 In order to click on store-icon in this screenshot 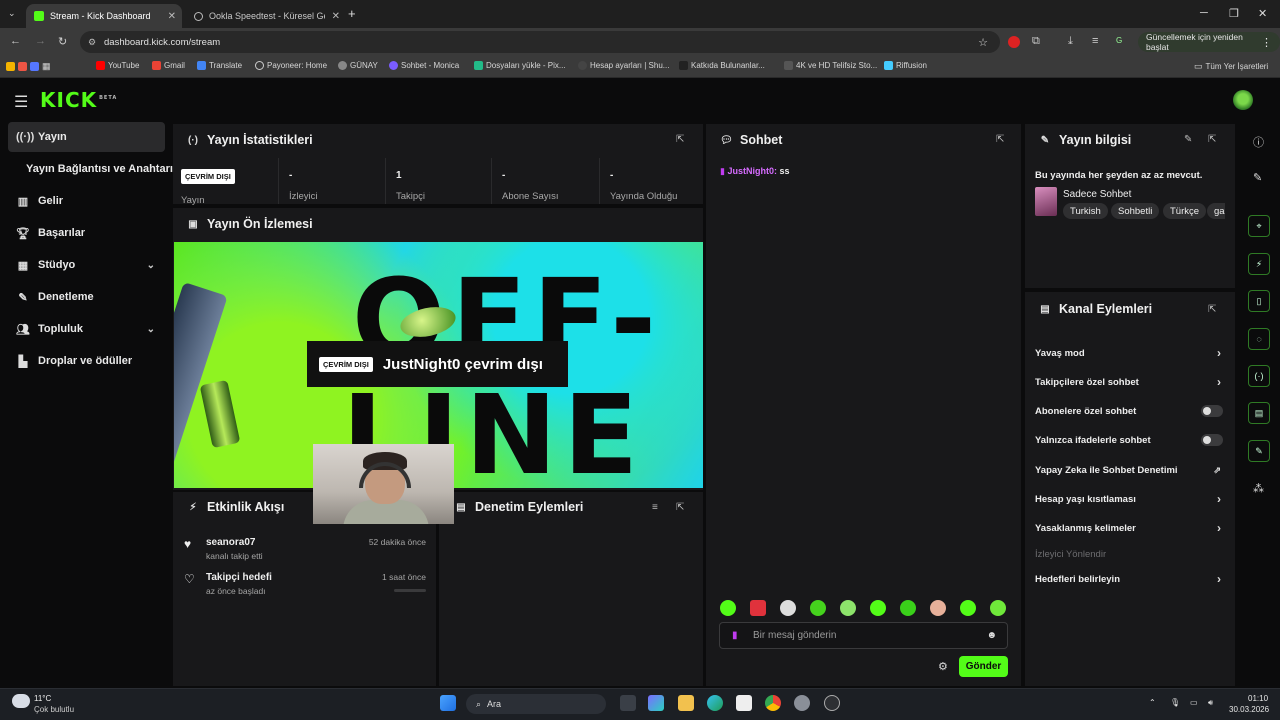, I will do `click(744, 703)`.